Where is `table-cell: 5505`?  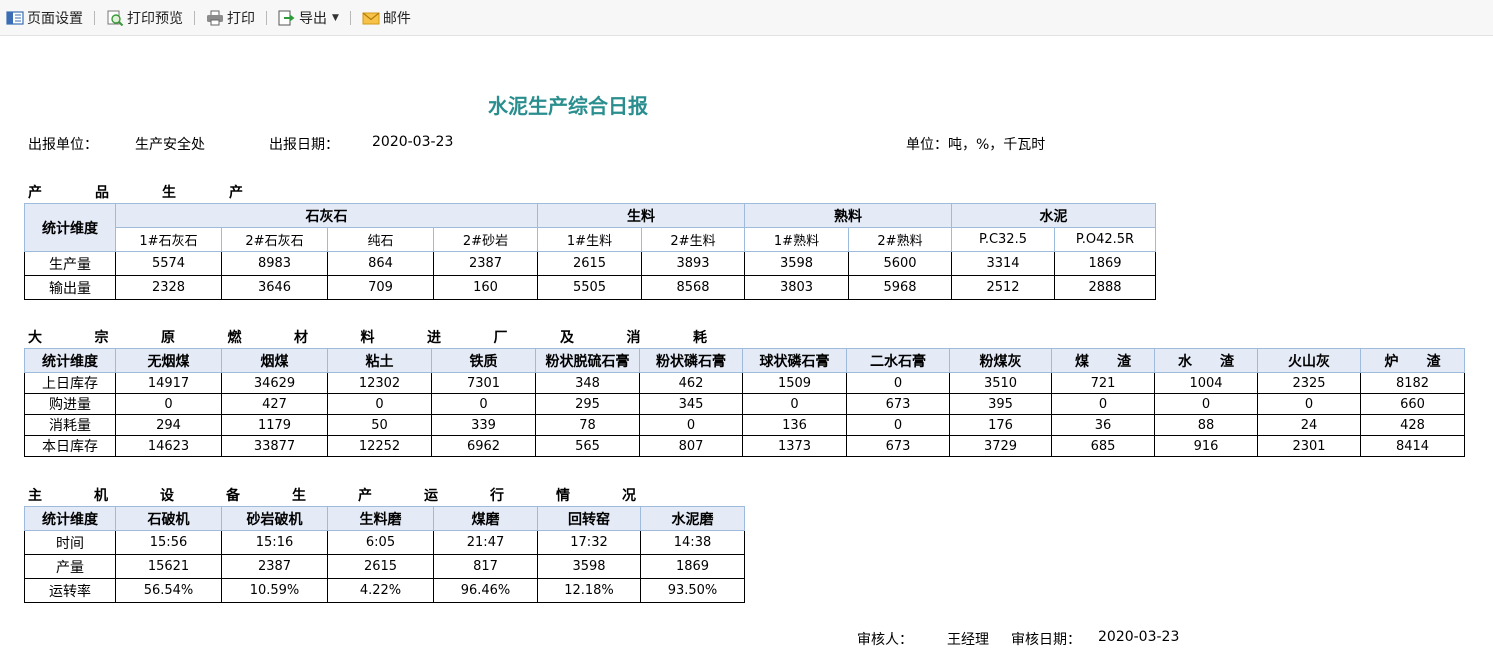 table-cell: 5505 is located at coordinates (589, 287).